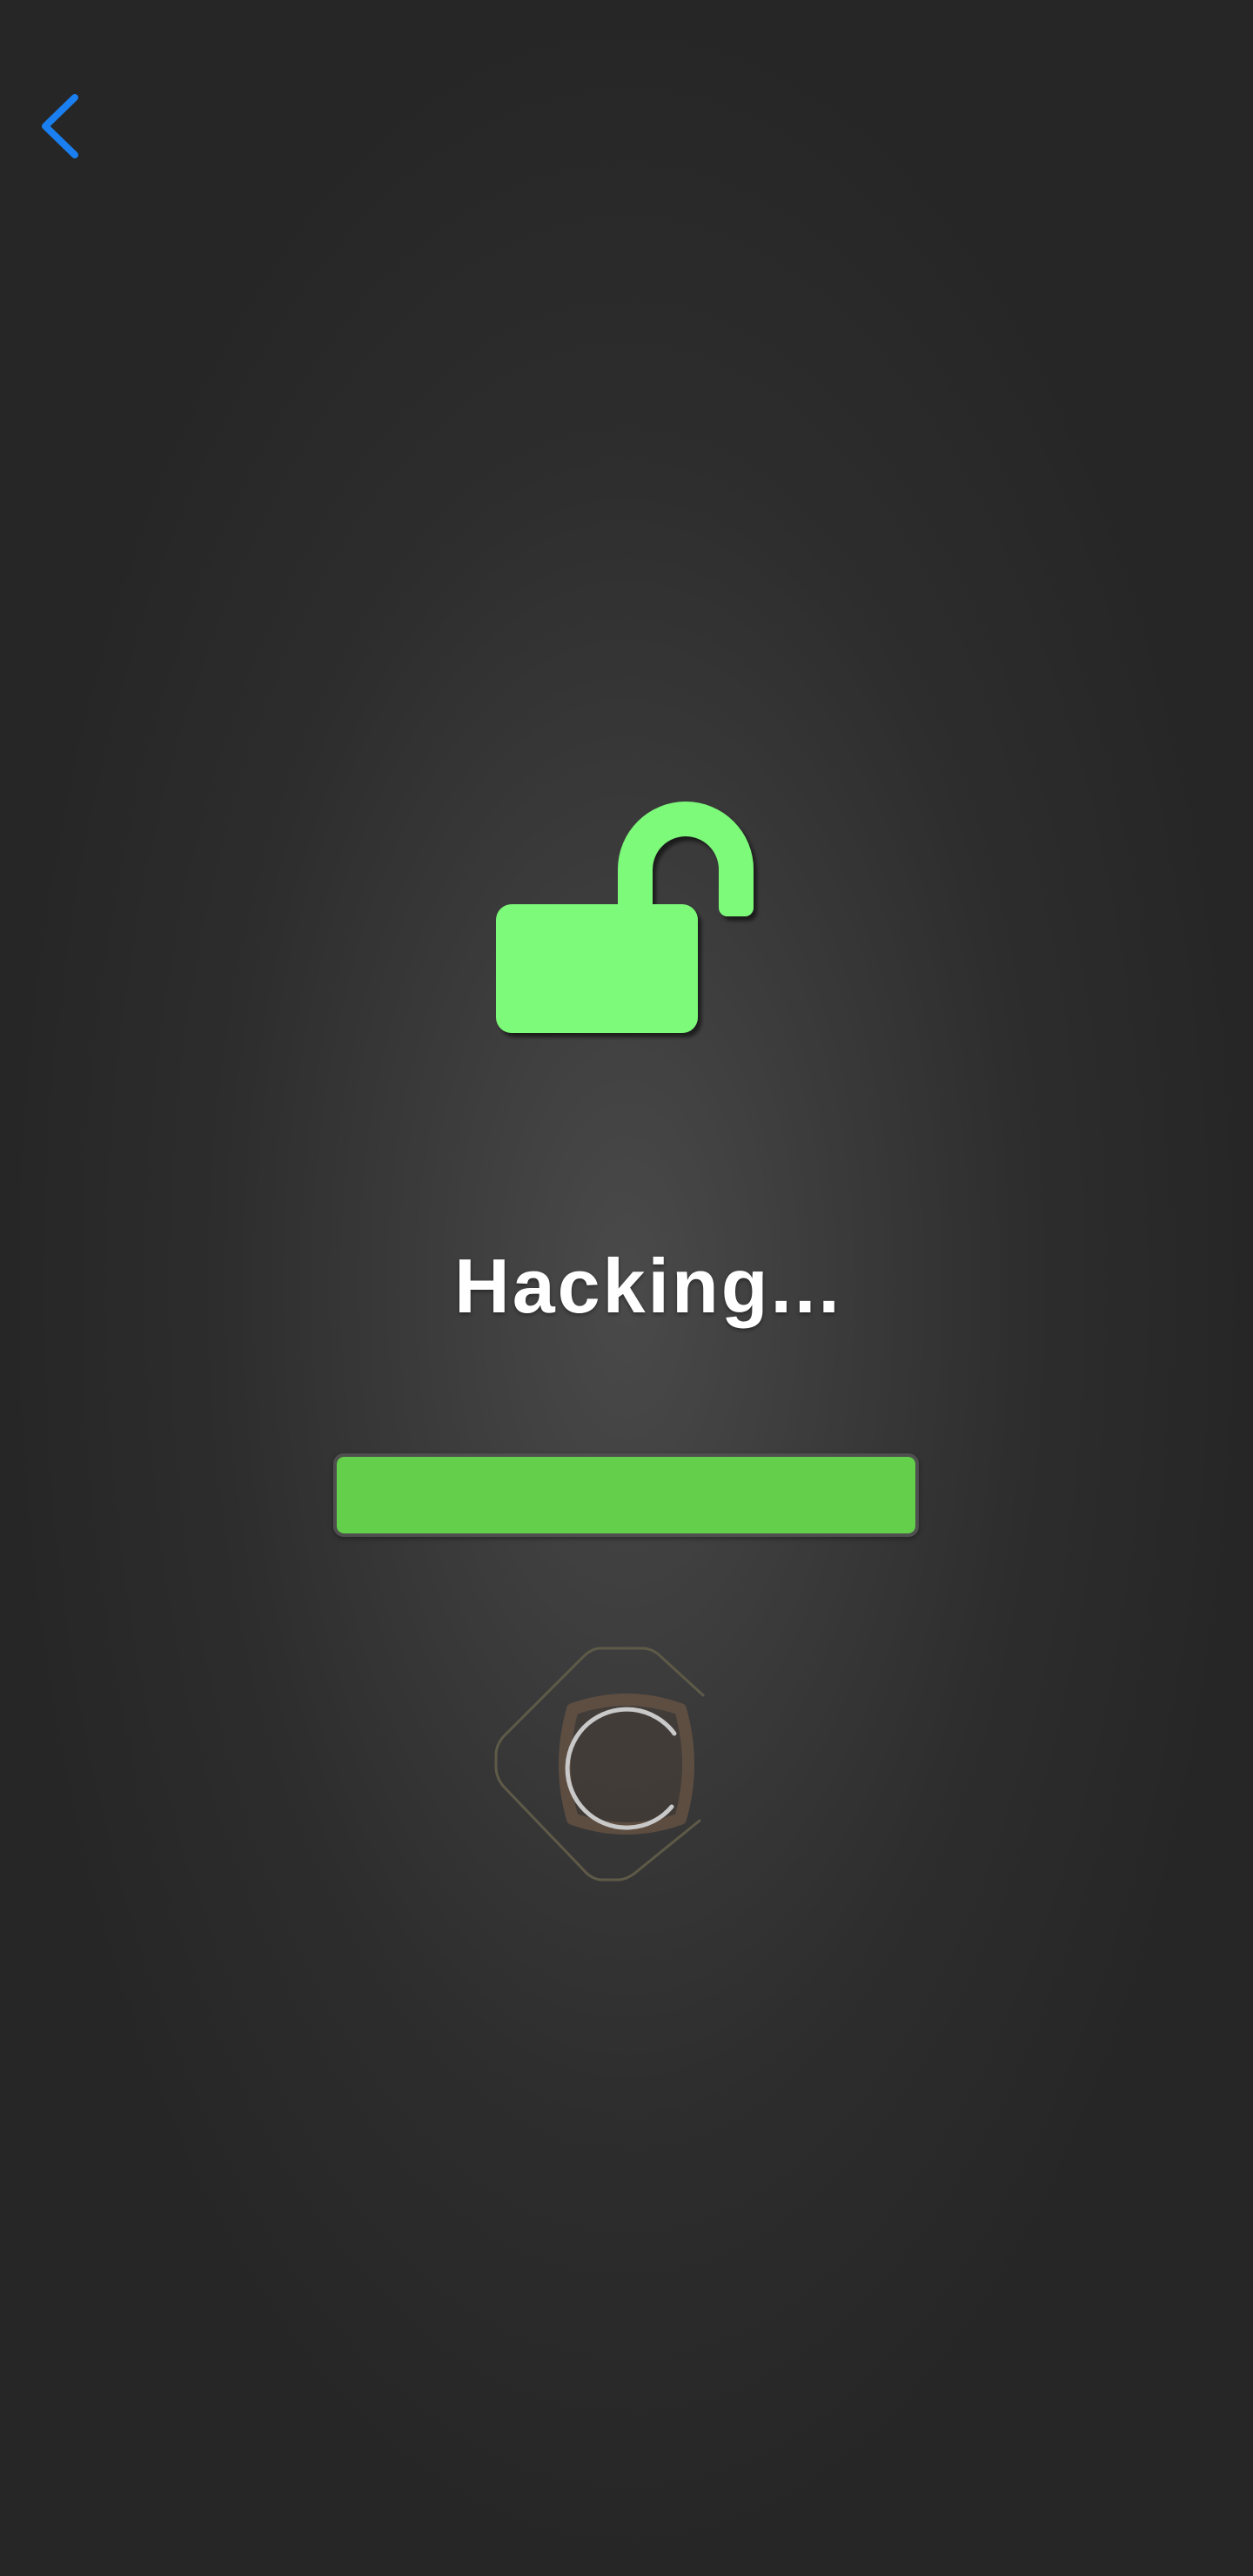  I want to click on chevron-left-icon, so click(60, 126).